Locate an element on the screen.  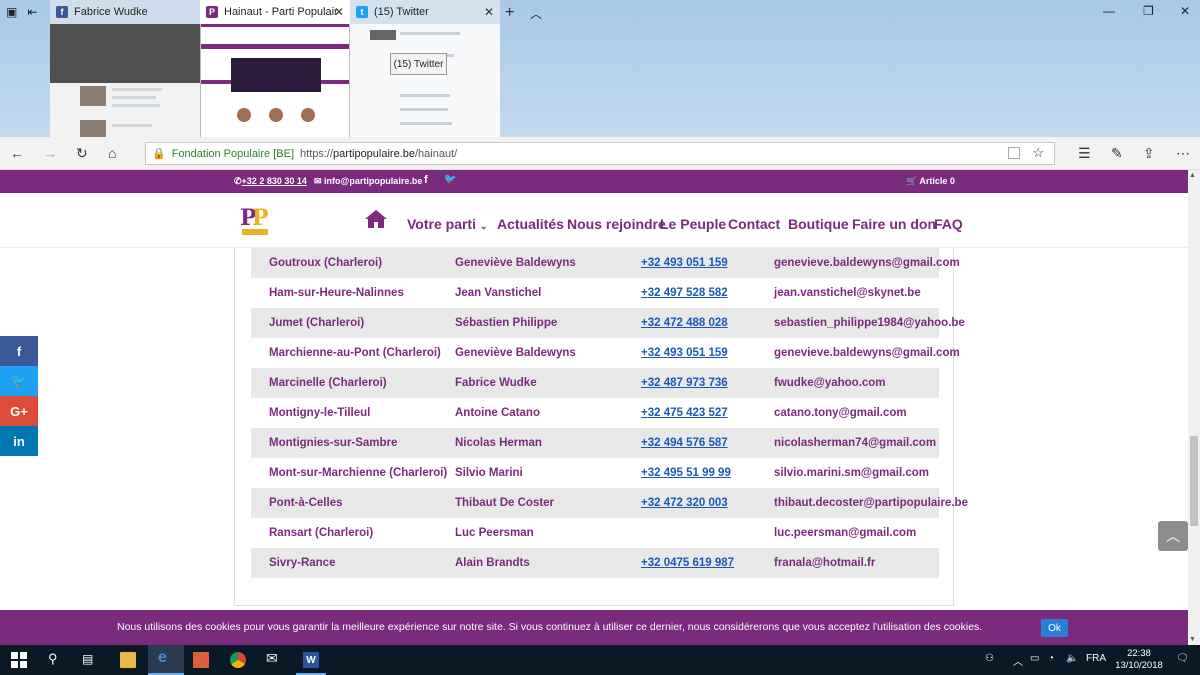
menu-faire-un-don: Faire un don is located at coordinates (894, 224).